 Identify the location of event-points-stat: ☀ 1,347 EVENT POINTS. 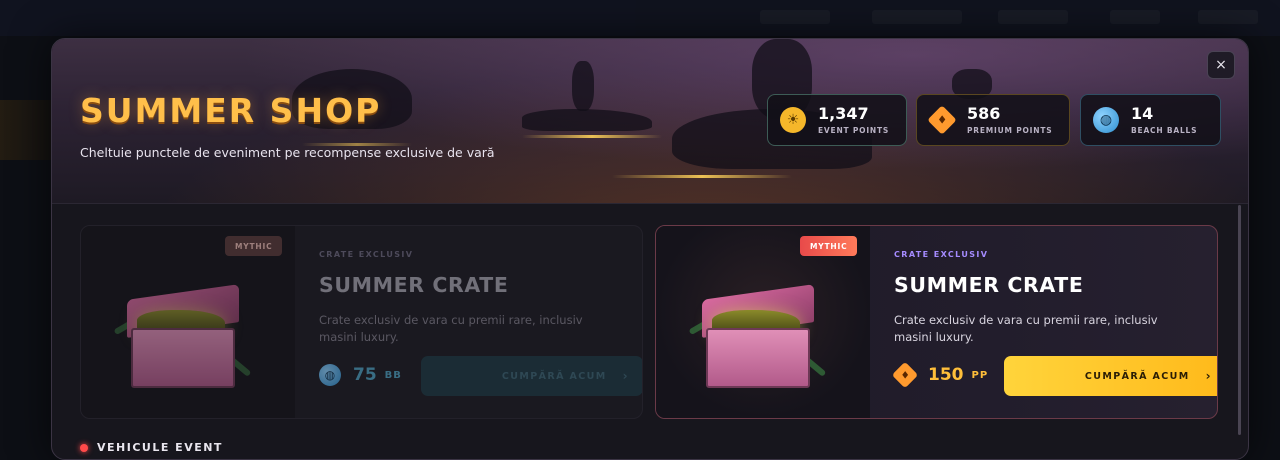
(837, 120).